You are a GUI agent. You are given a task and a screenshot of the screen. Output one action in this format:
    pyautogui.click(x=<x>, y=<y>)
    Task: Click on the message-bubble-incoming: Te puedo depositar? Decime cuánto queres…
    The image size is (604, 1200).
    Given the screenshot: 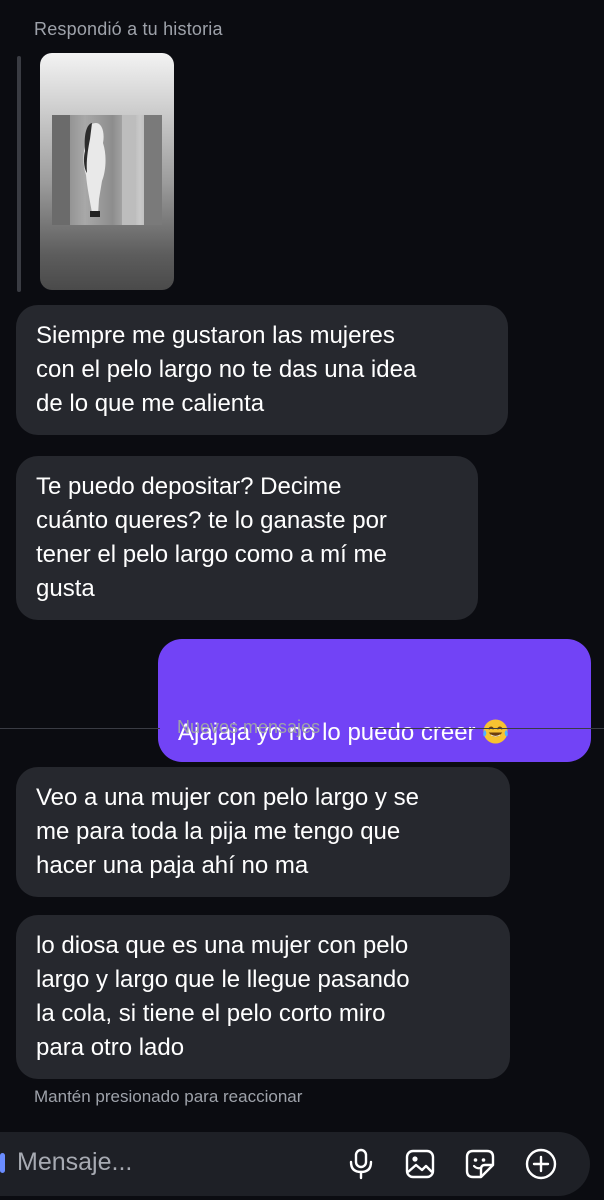 What is the action you would take?
    pyautogui.click(x=247, y=538)
    